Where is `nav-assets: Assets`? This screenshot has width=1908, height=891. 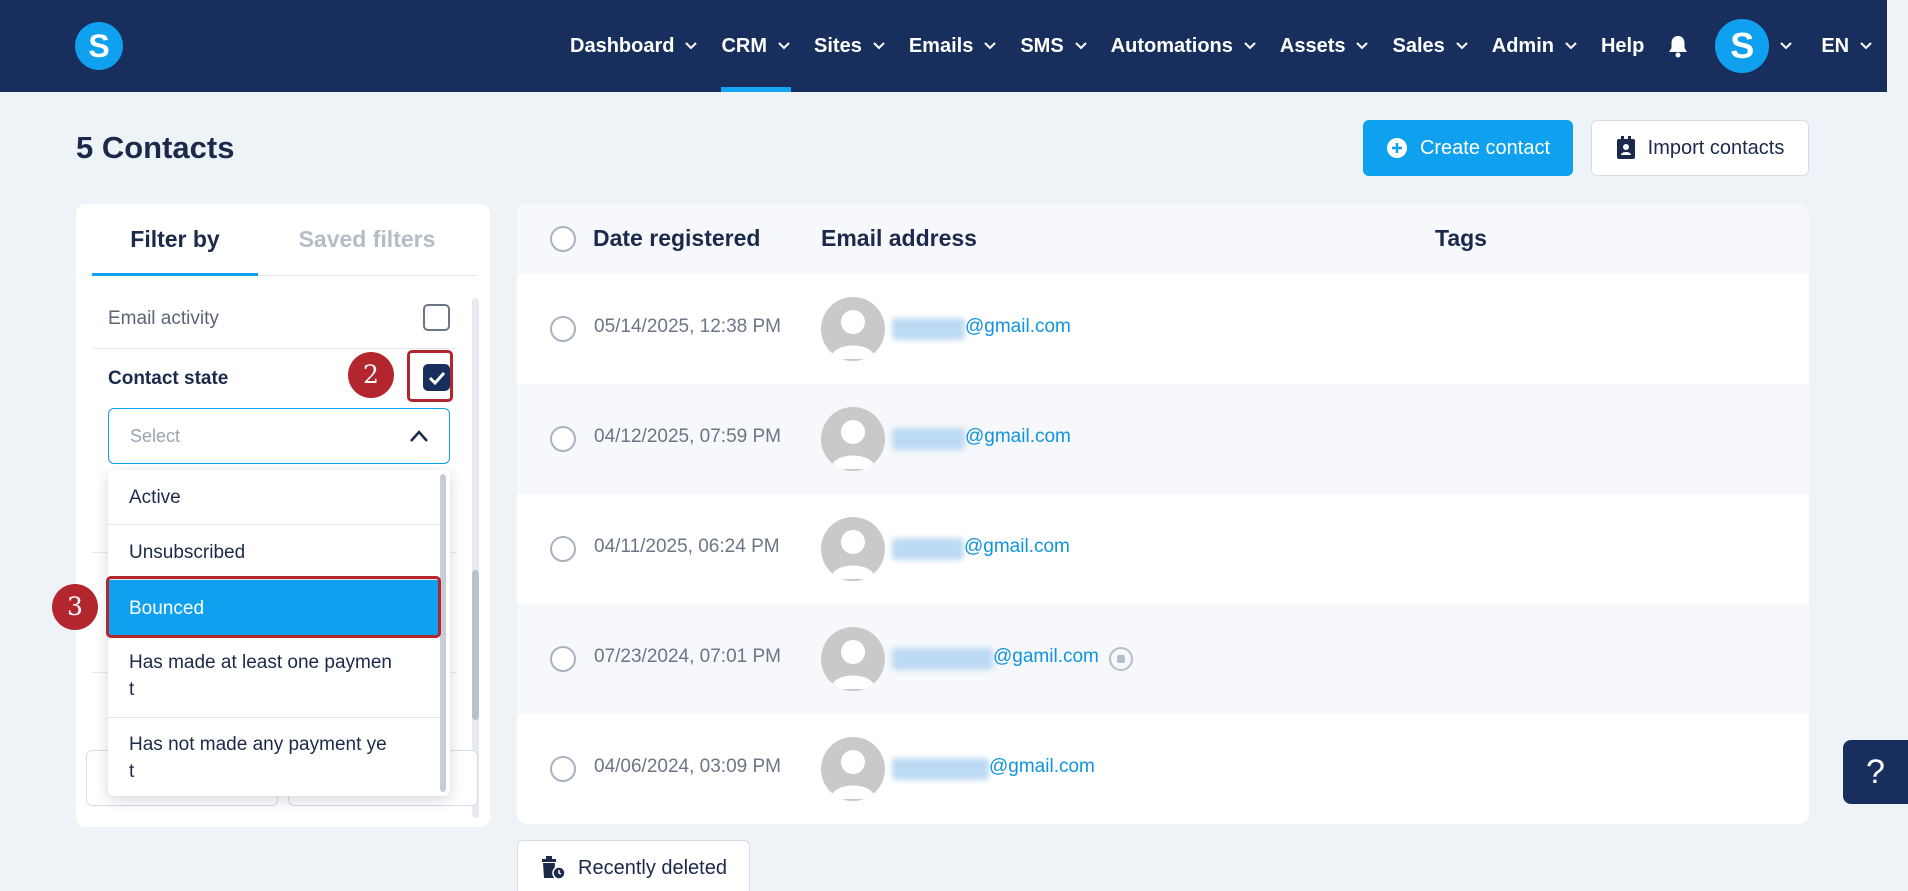
nav-assets: Assets is located at coordinates (1325, 46).